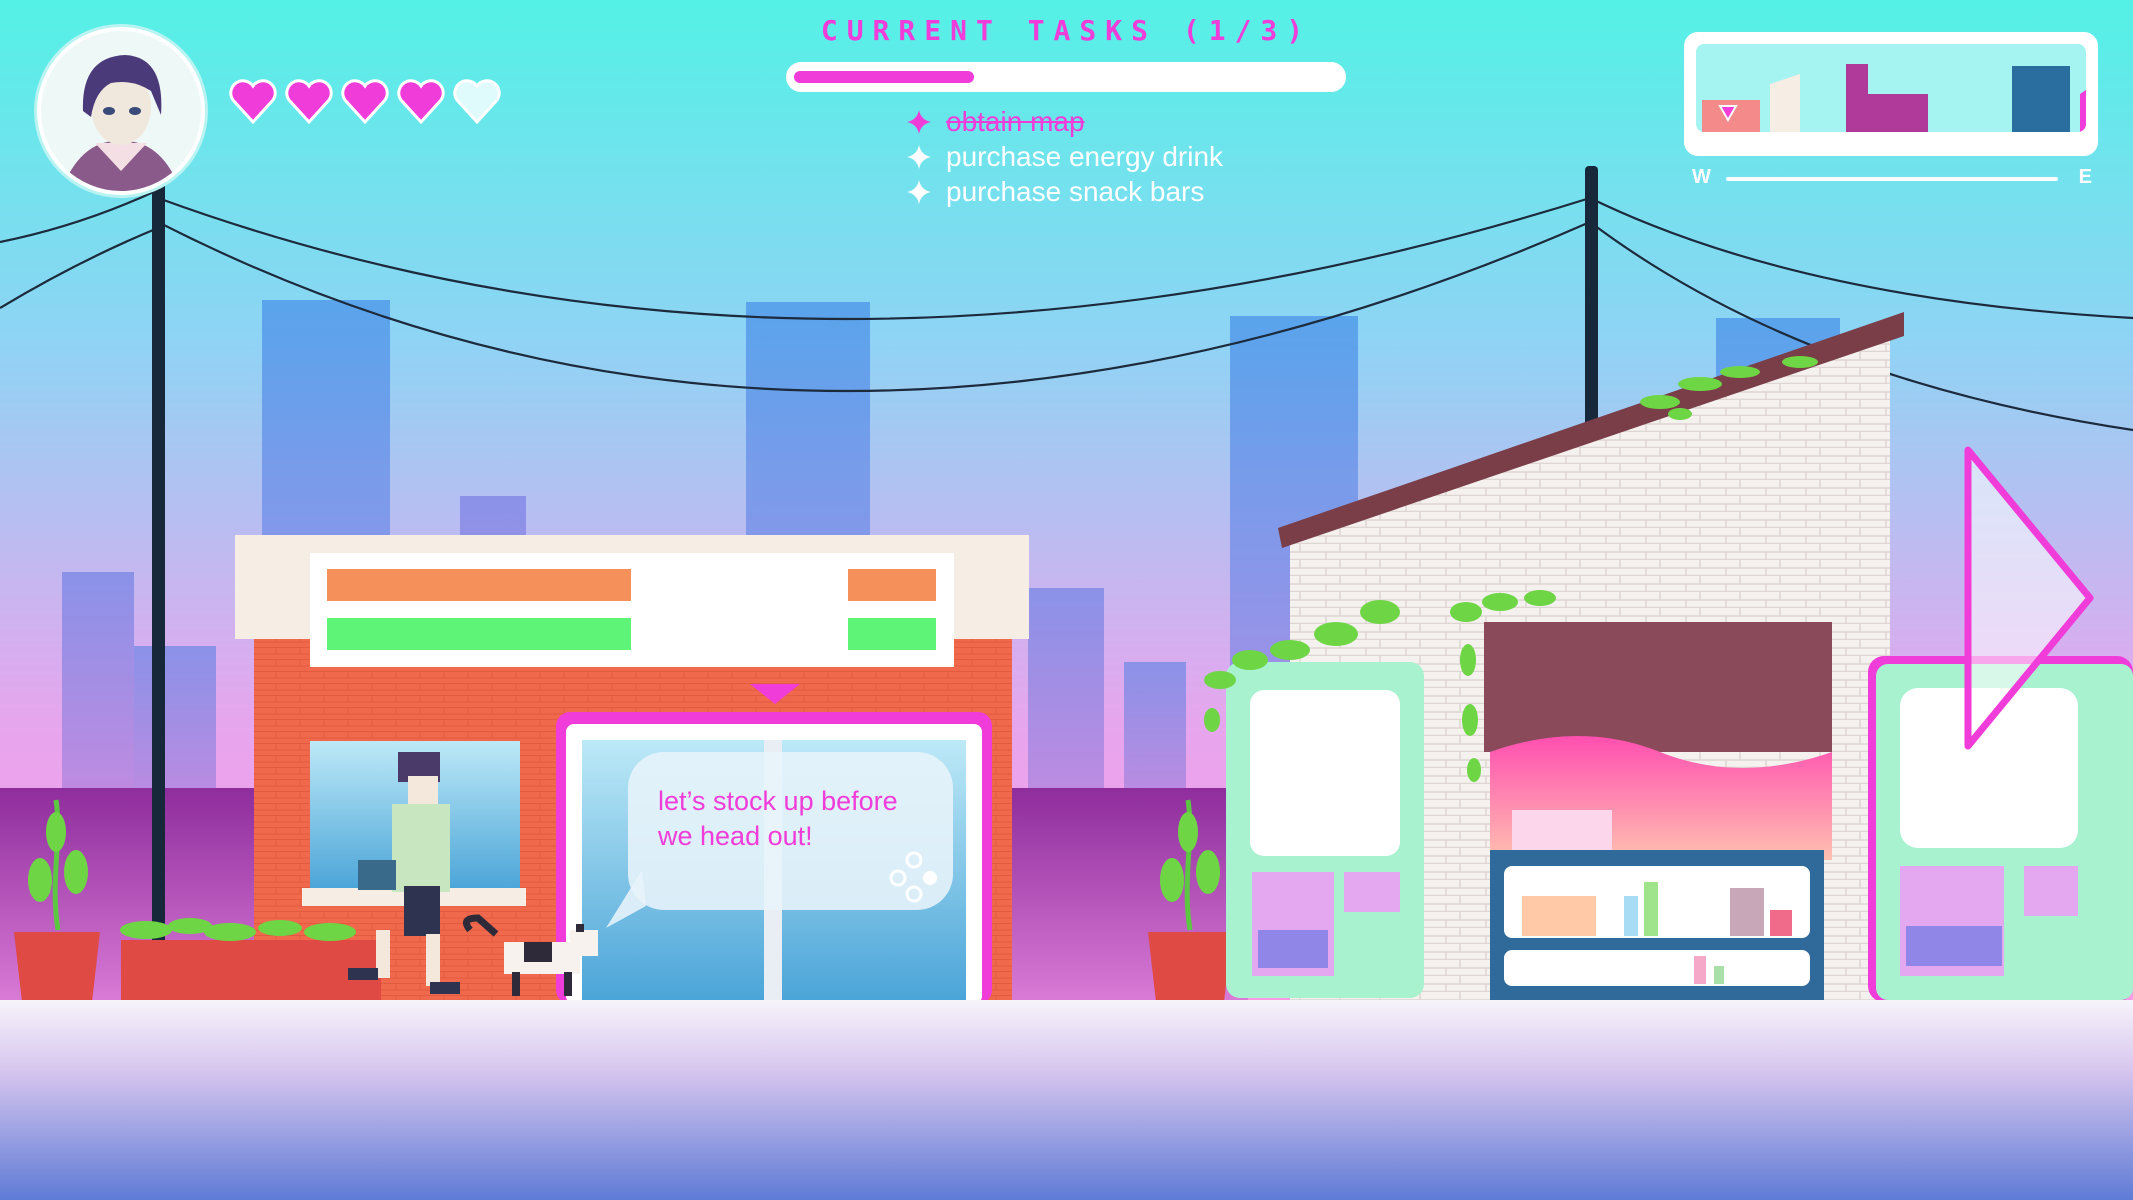 The width and height of the screenshot is (2133, 1200). I want to click on task-progress-bar, so click(1066, 77).